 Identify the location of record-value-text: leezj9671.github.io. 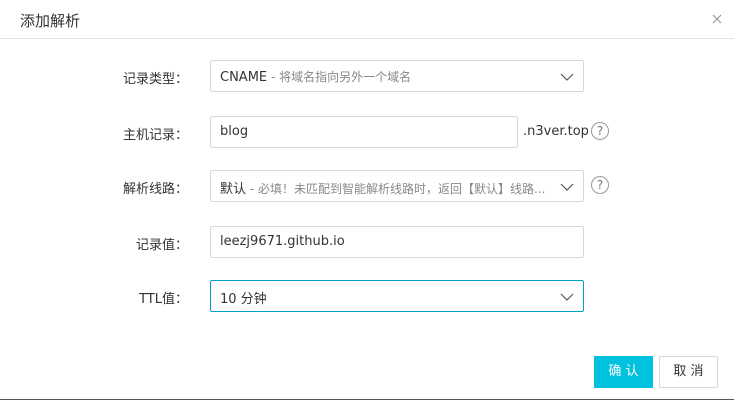
(282, 241).